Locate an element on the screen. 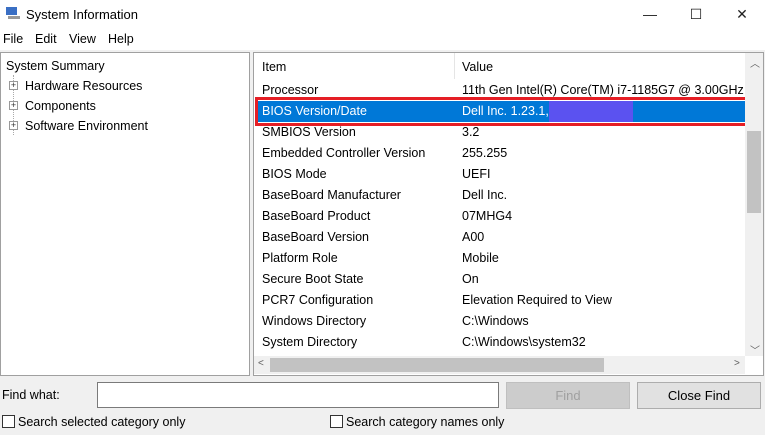  table-row: System Directory C:\Windows\system32 is located at coordinates (500, 342).